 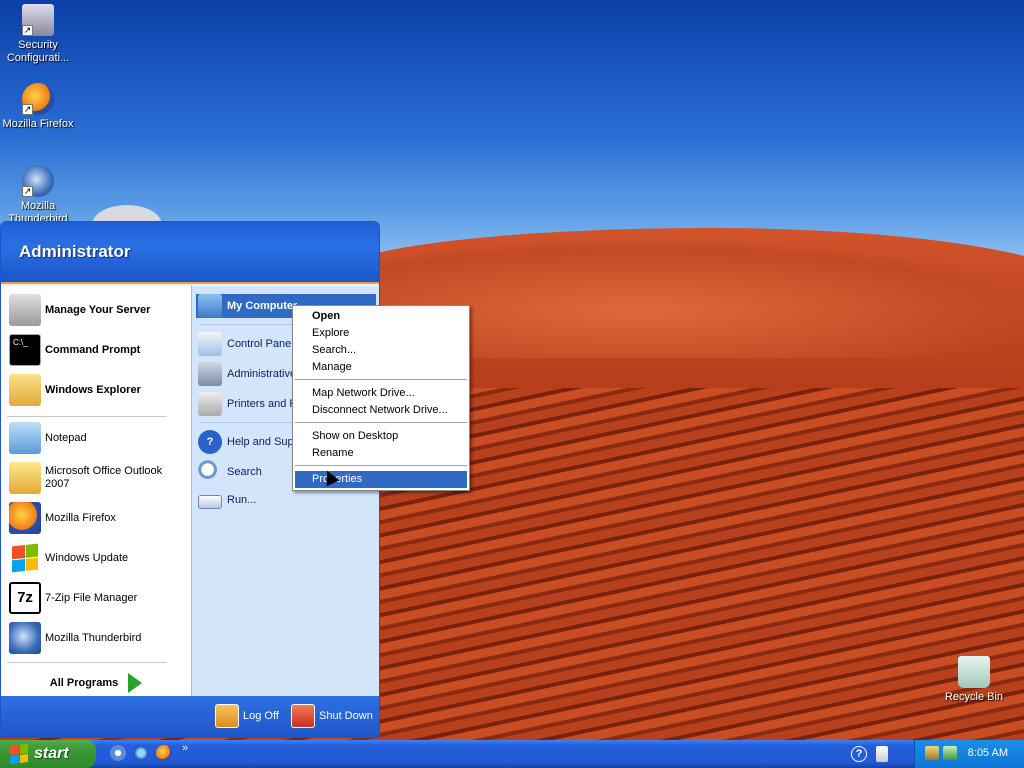 What do you see at coordinates (25, 310) in the screenshot?
I see `server-icon` at bounding box center [25, 310].